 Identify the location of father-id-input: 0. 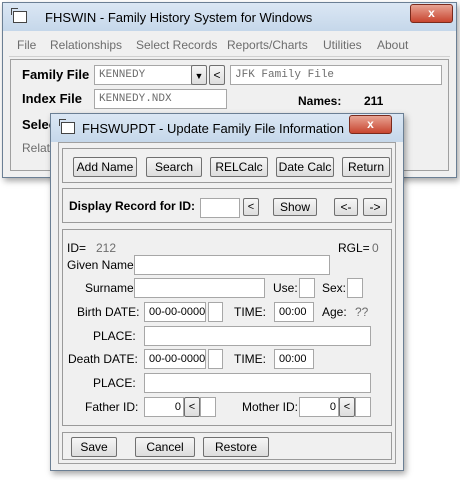
(164, 407).